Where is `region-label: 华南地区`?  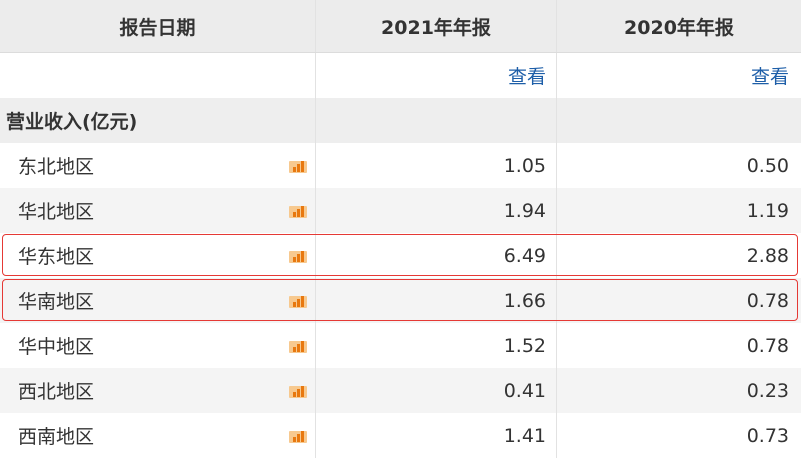
region-label: 华南地区 is located at coordinates (56, 302).